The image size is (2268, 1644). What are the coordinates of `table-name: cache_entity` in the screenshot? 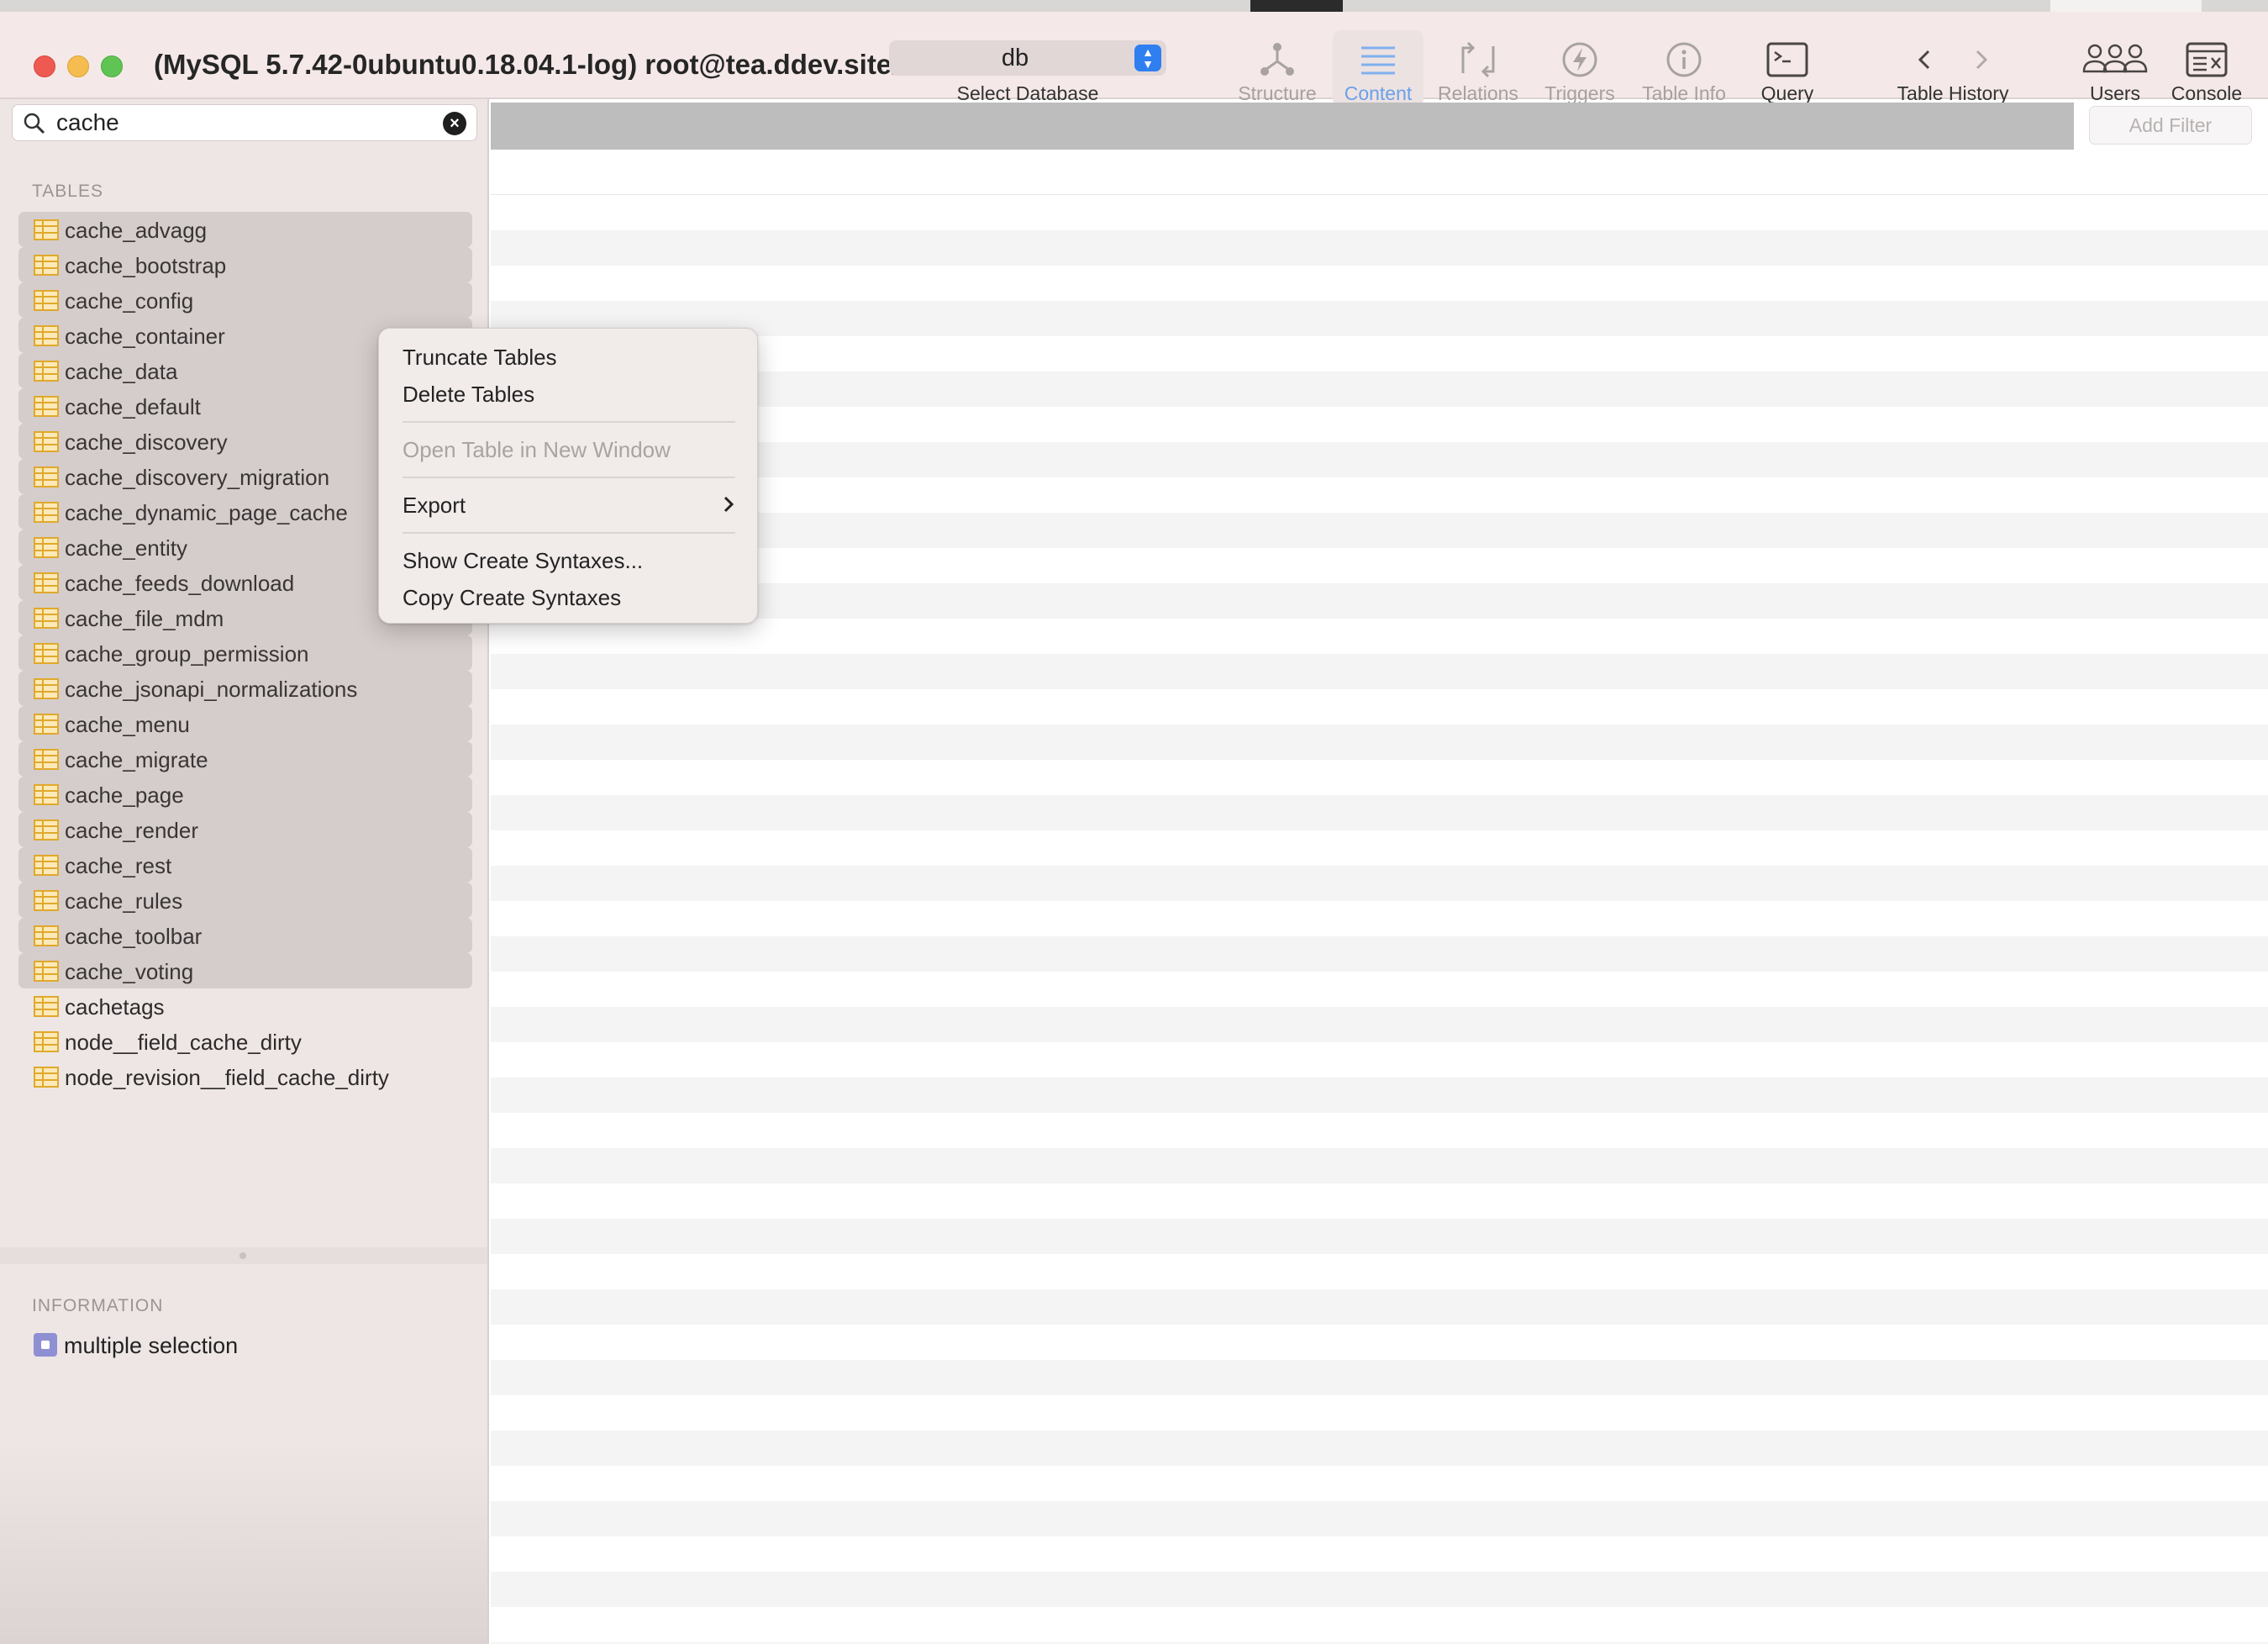 It's located at (126, 548).